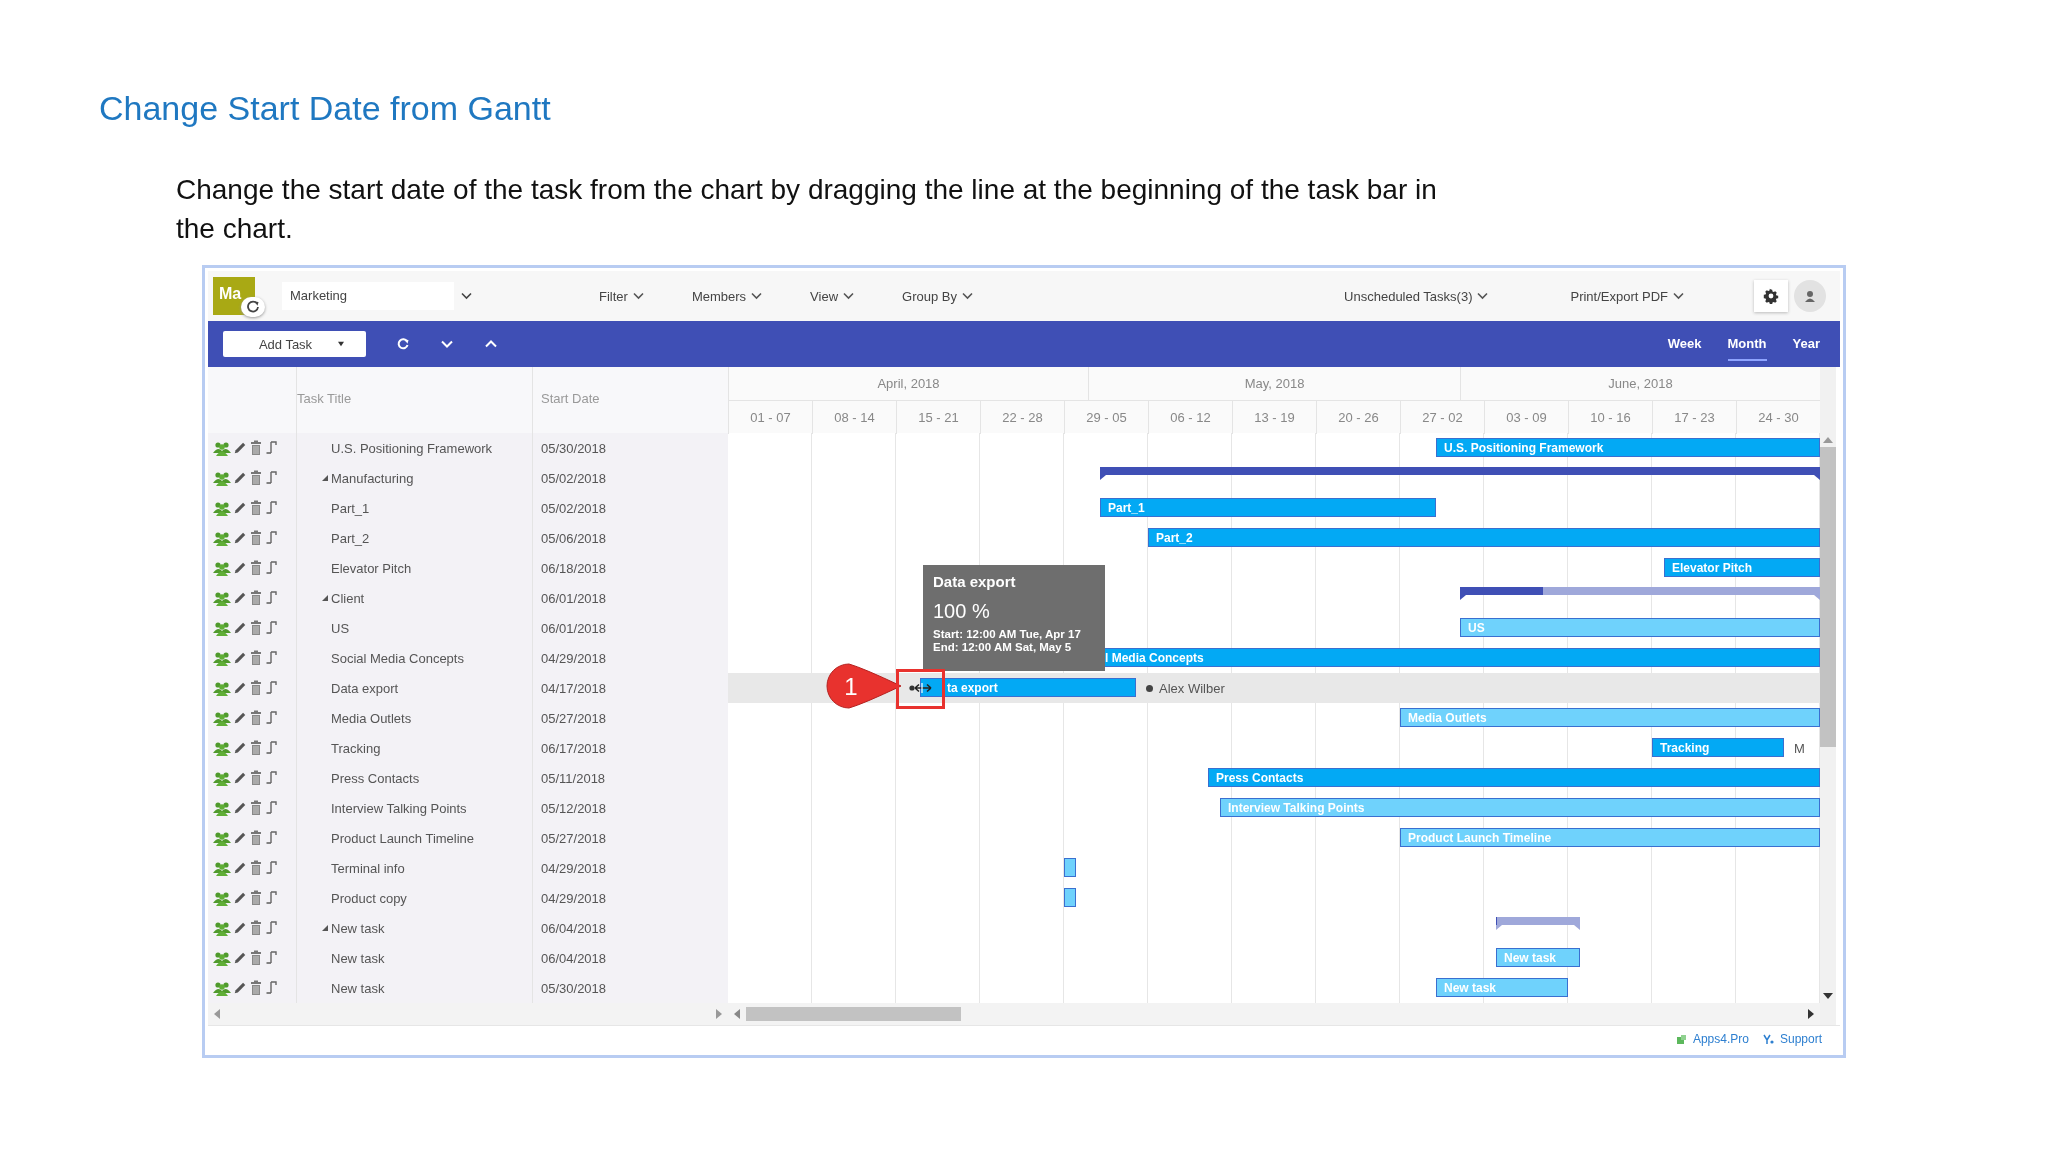 The image size is (2048, 1152). I want to click on instruction-text: Change the start date of the task from the chart by dragging the line at the beginning of the task bar in the chart., so click(807, 209).